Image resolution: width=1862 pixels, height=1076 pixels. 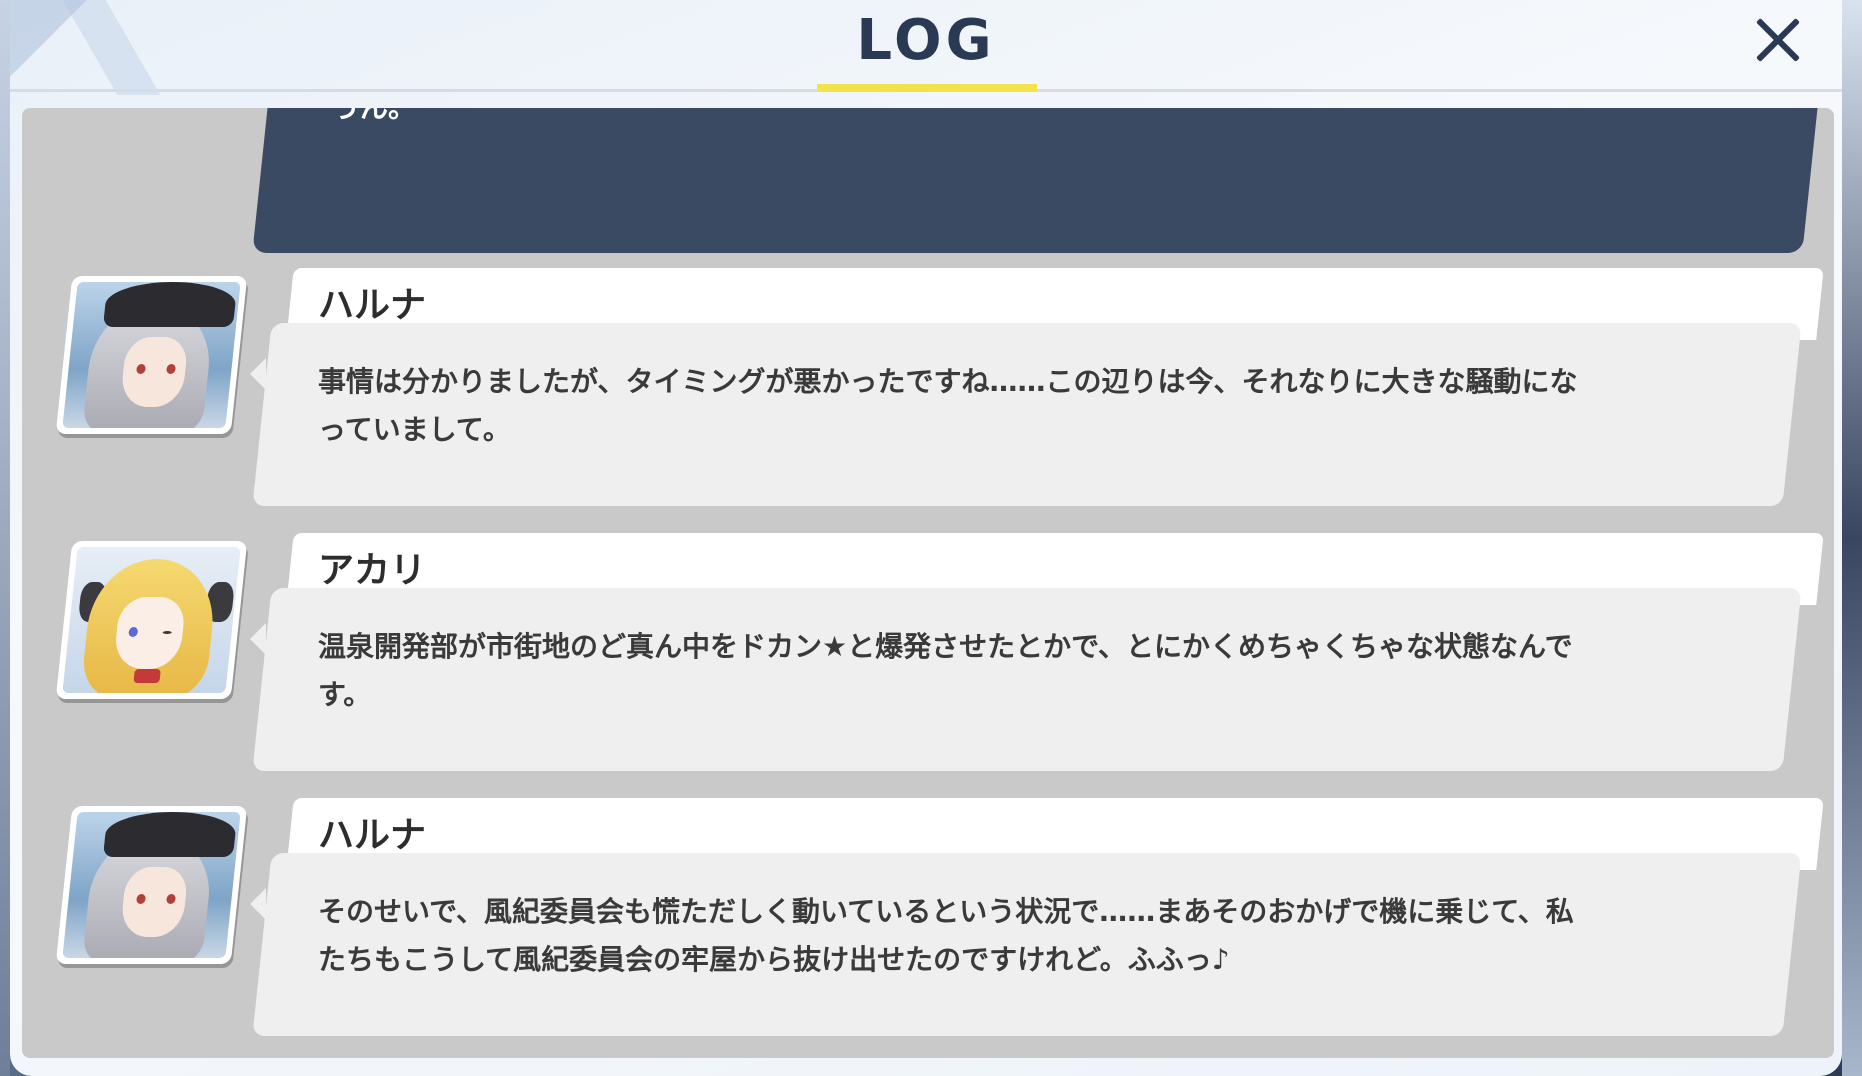 I want to click on page-title: LOG, so click(x=926, y=40).